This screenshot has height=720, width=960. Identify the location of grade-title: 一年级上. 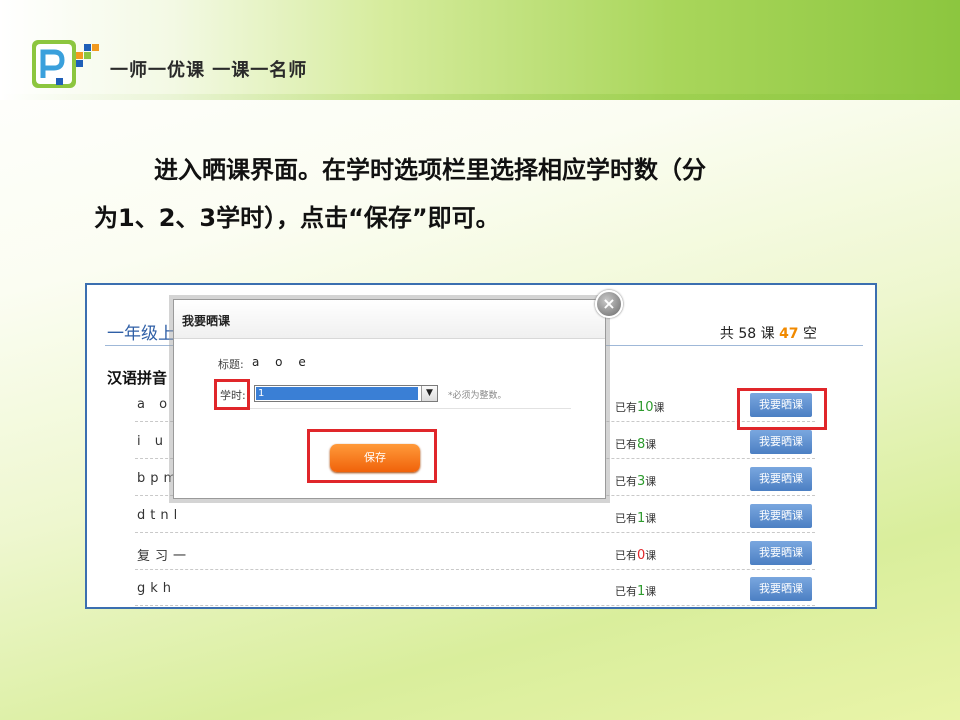
(141, 334).